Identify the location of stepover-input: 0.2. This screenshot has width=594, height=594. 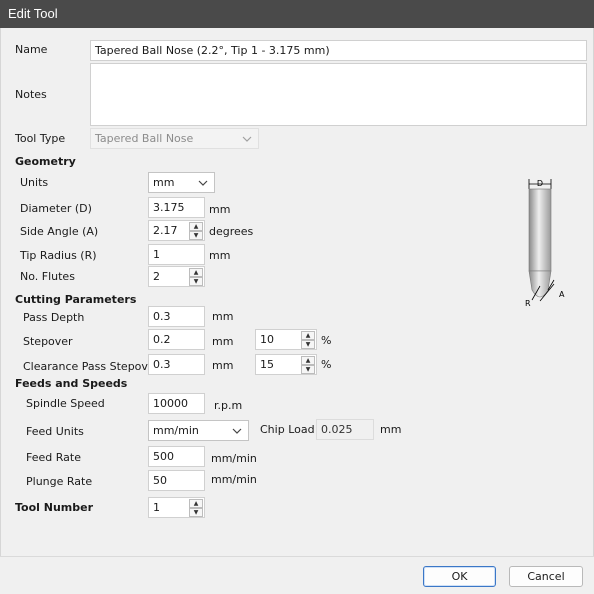
(176, 339).